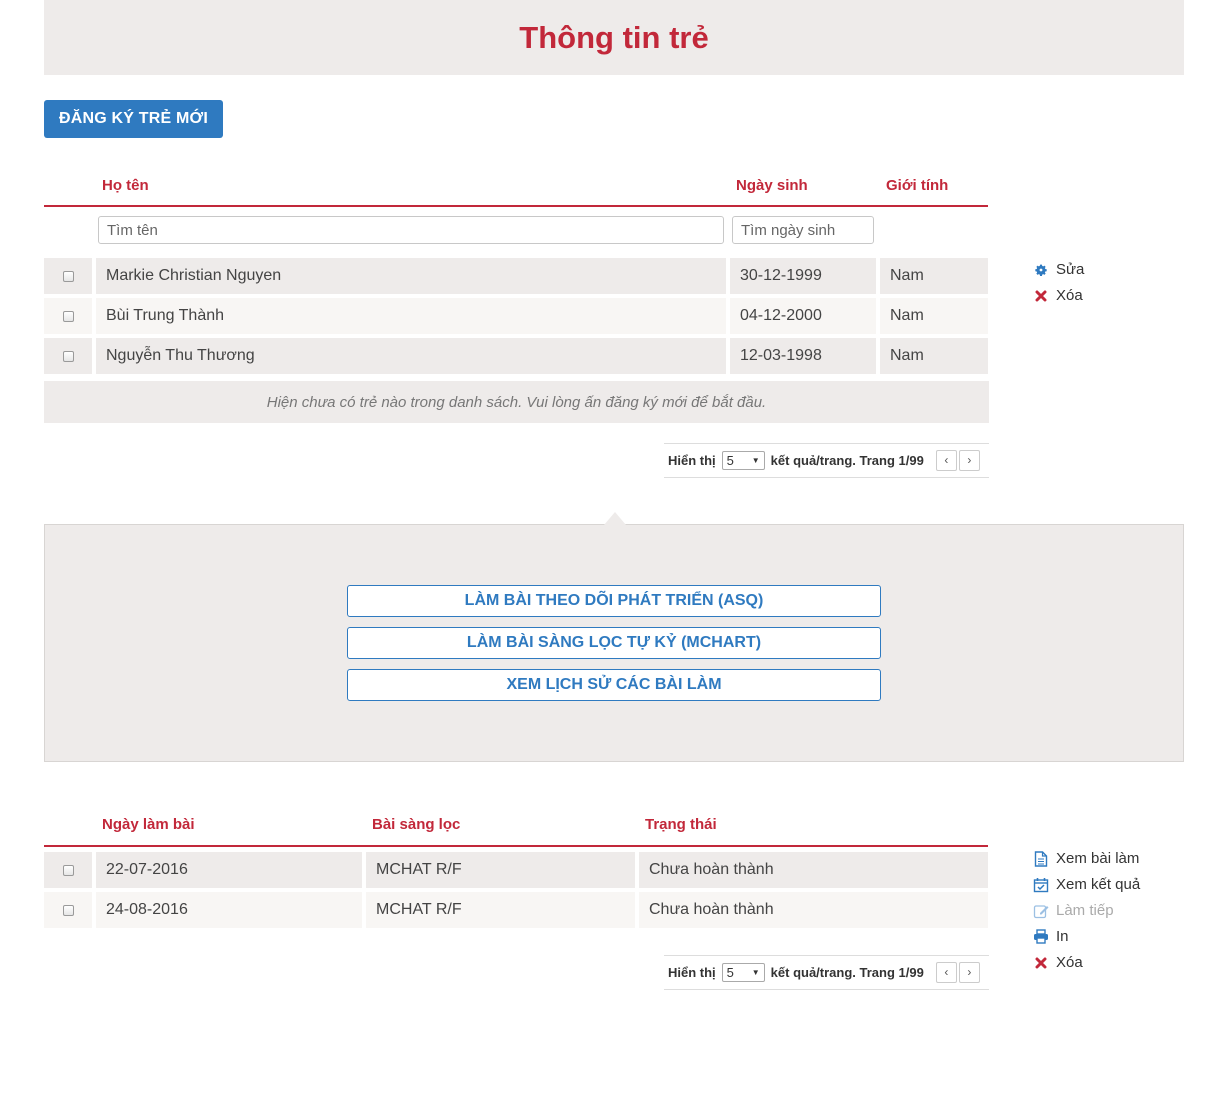  What do you see at coordinates (1041, 885) in the screenshot?
I see `calendar-check-icon` at bounding box center [1041, 885].